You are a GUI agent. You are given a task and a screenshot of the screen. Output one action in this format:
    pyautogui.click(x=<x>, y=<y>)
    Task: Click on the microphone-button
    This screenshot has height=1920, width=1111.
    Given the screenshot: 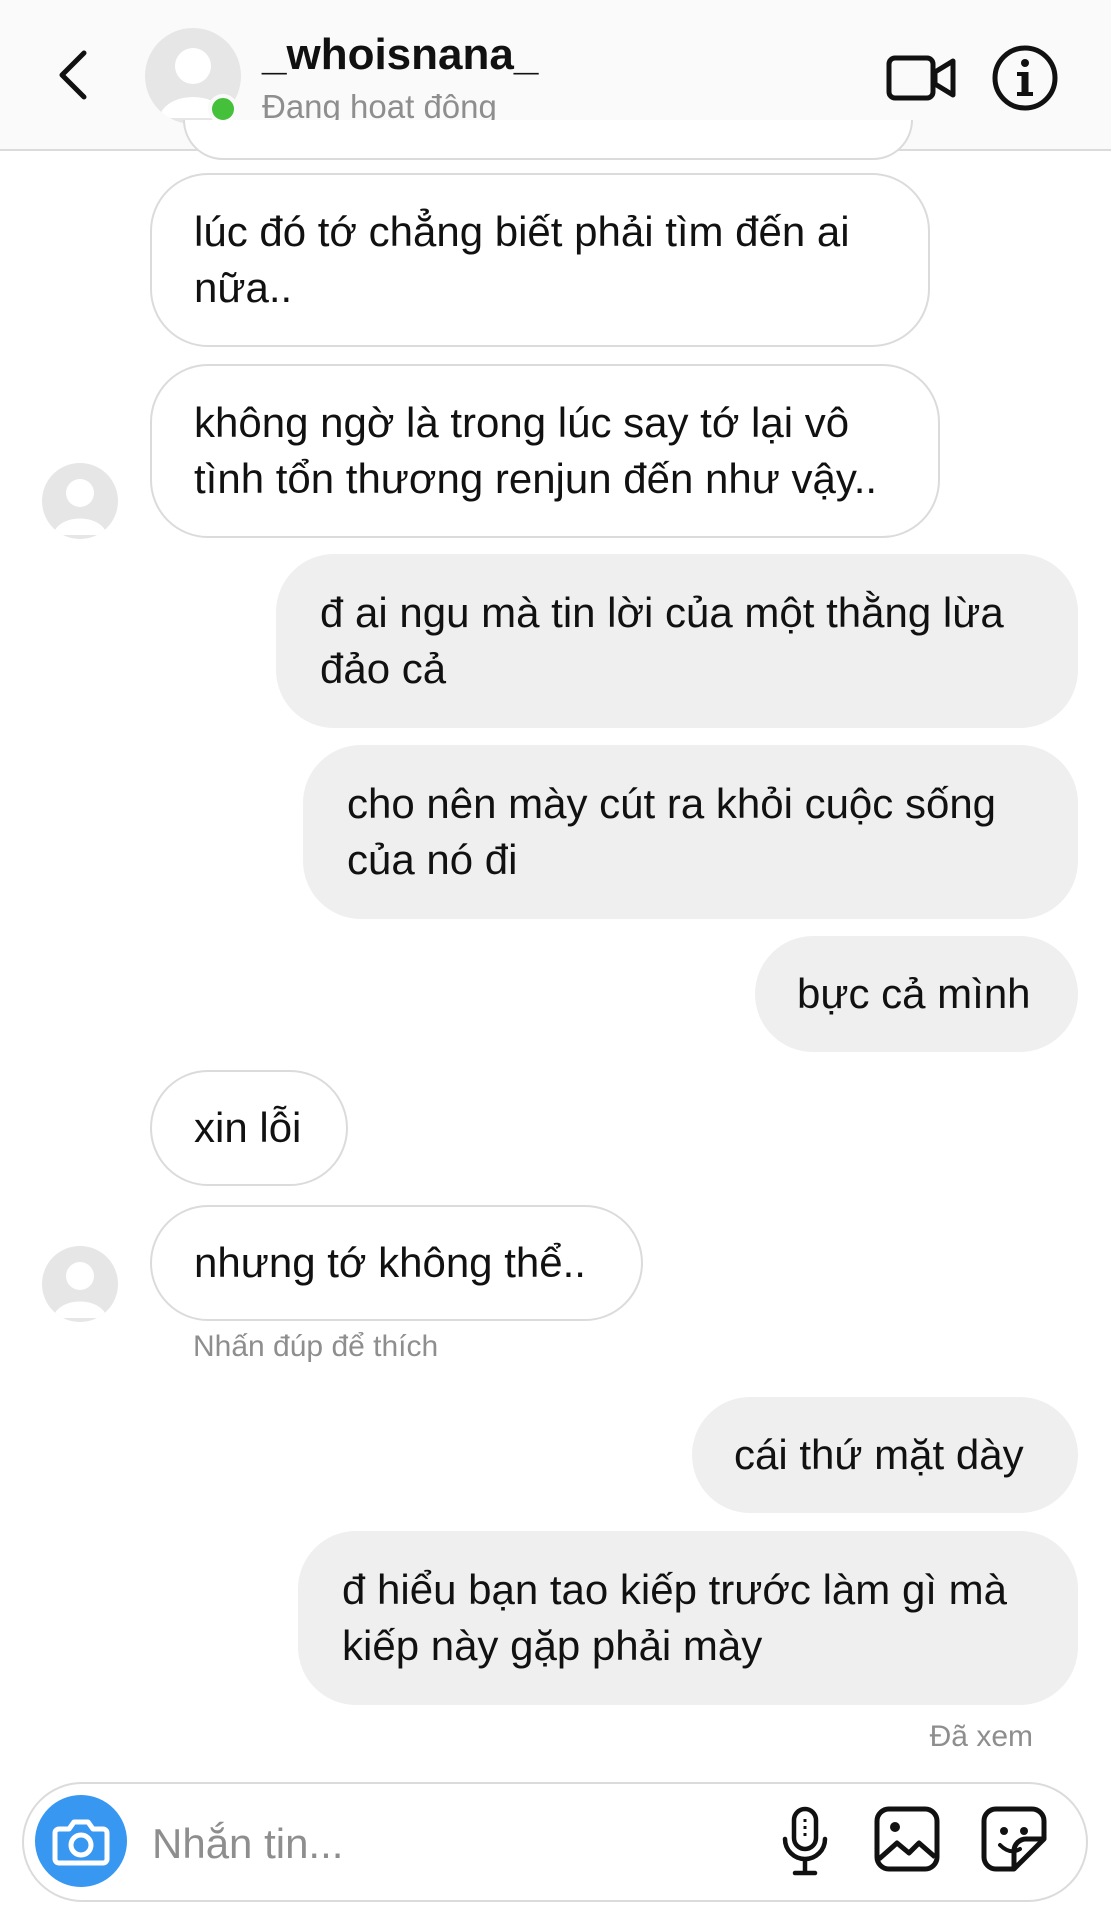 What is the action you would take?
    pyautogui.click(x=805, y=1844)
    